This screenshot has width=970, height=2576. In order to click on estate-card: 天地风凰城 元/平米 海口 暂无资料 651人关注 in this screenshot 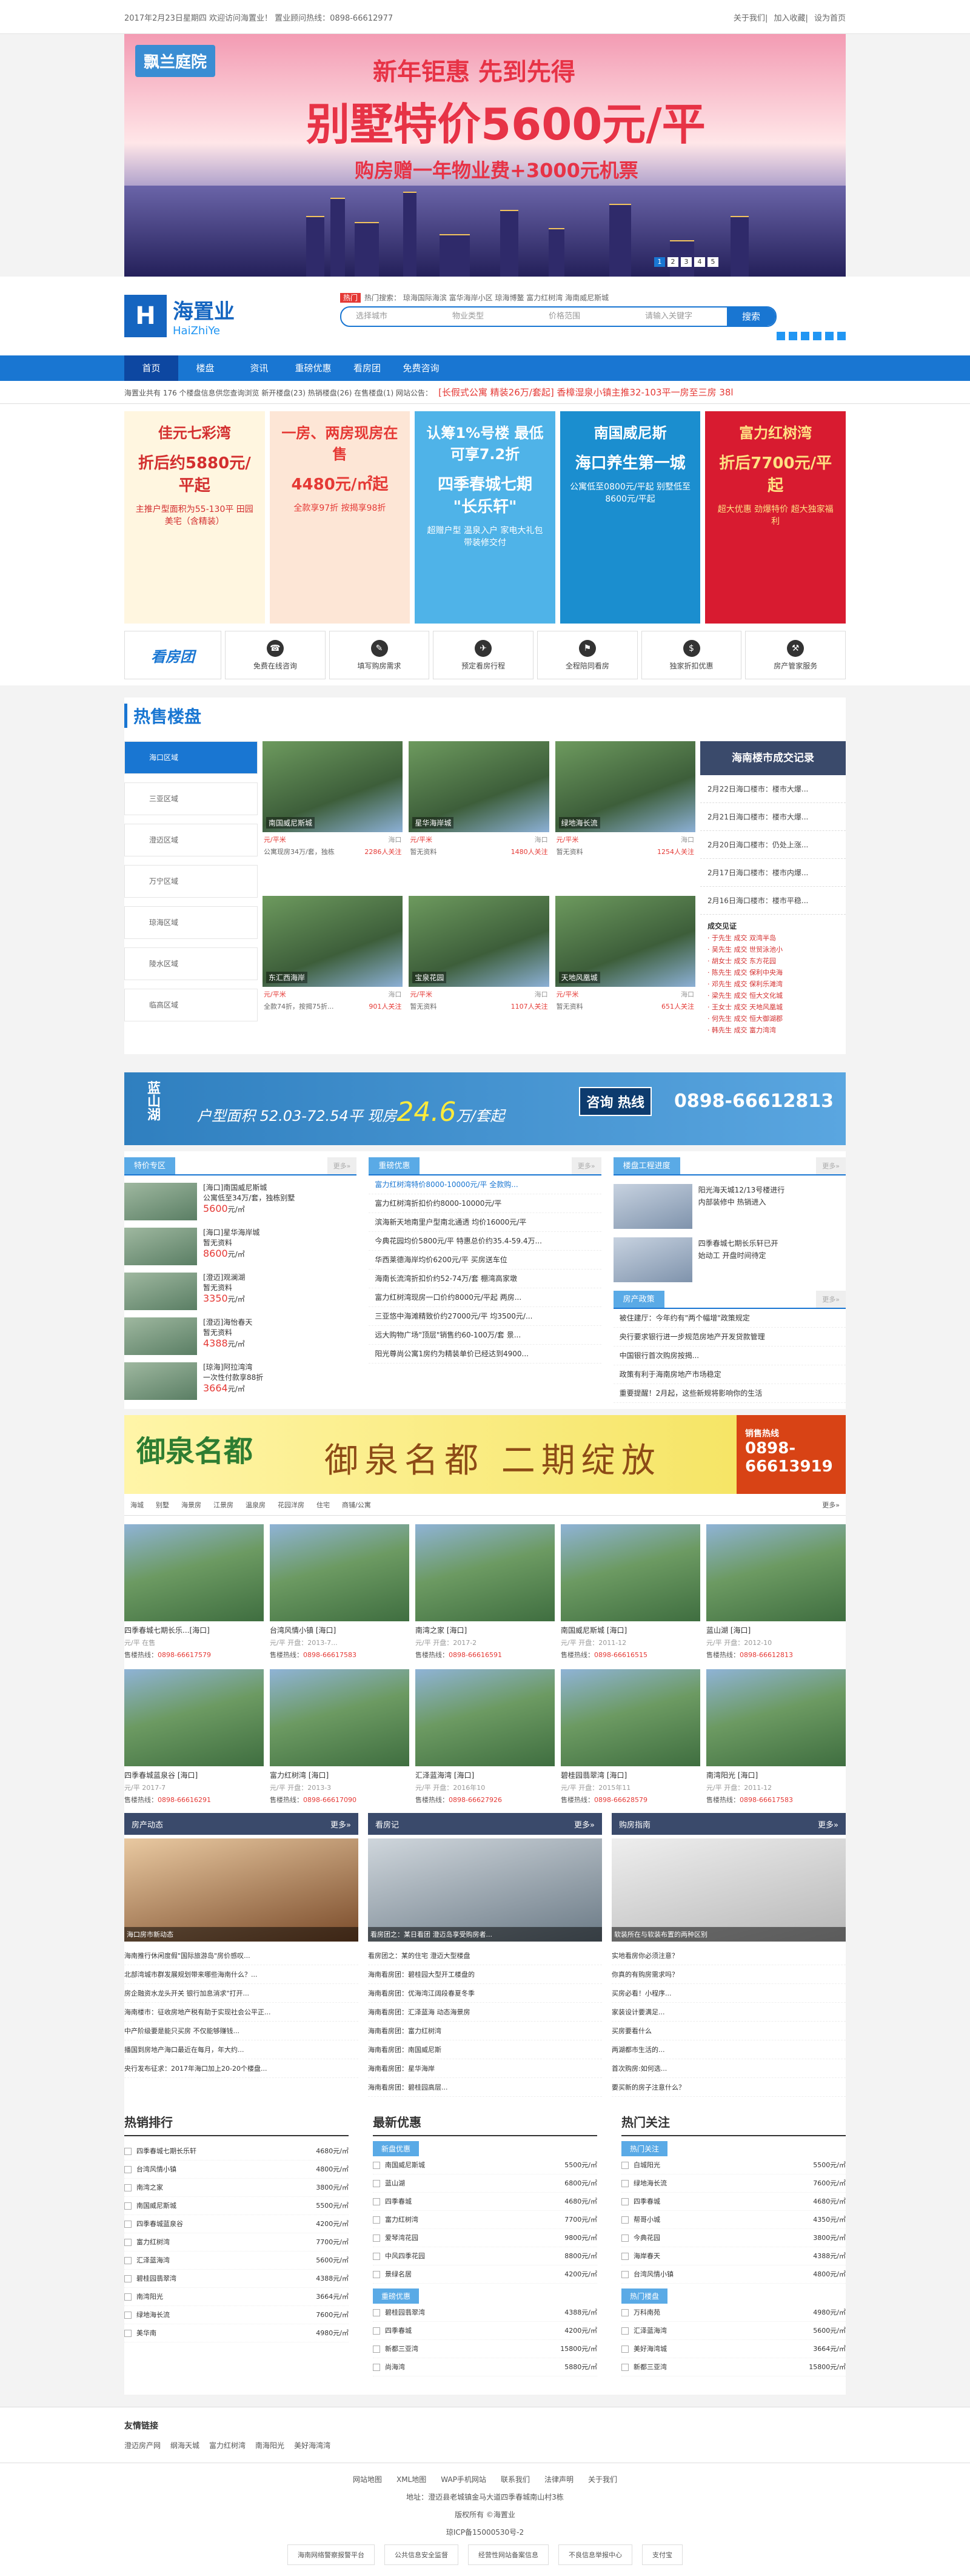, I will do `click(625, 969)`.